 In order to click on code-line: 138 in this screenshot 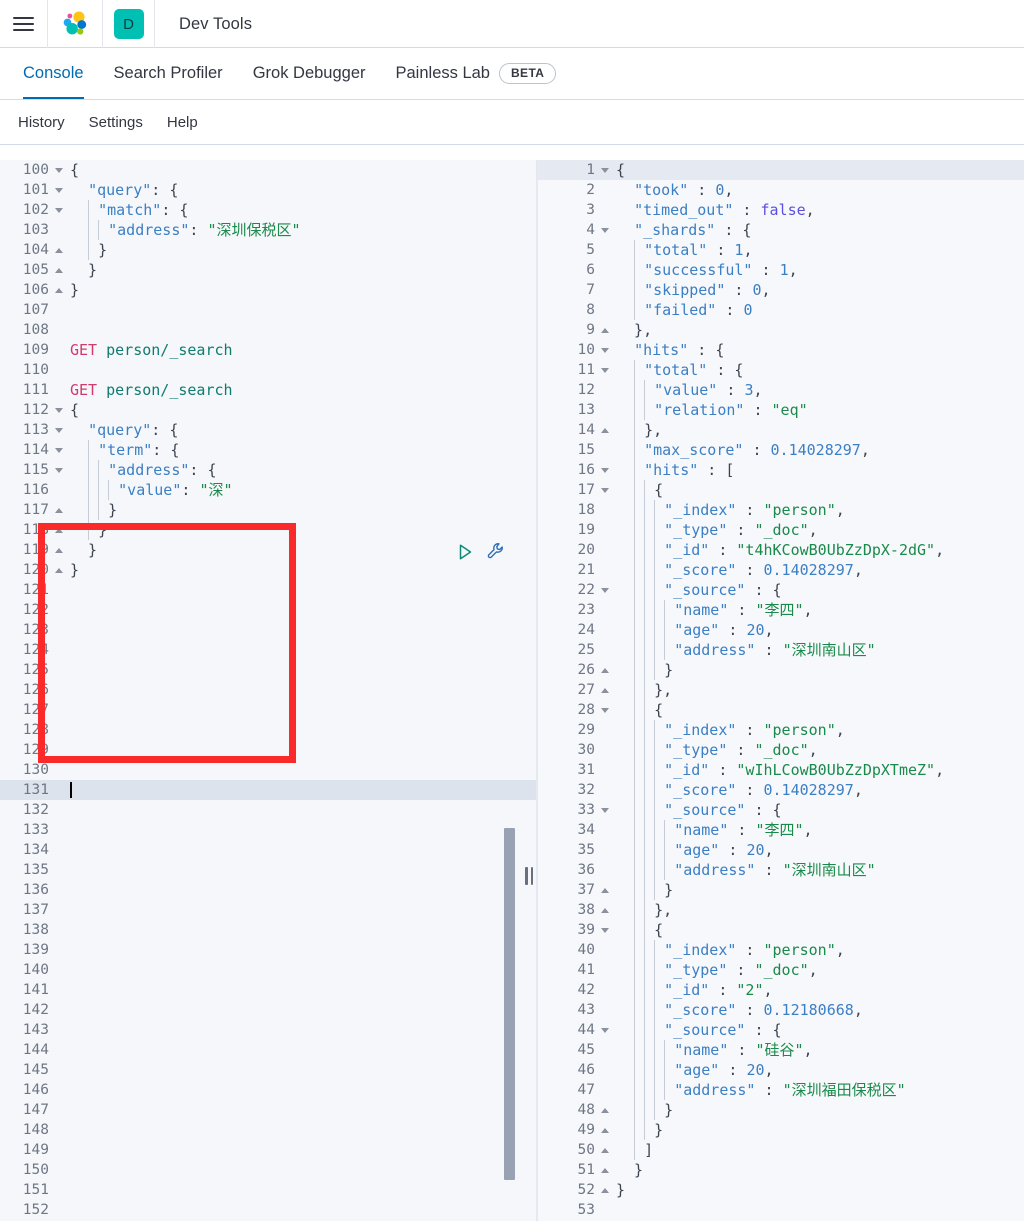, I will do `click(268, 930)`.